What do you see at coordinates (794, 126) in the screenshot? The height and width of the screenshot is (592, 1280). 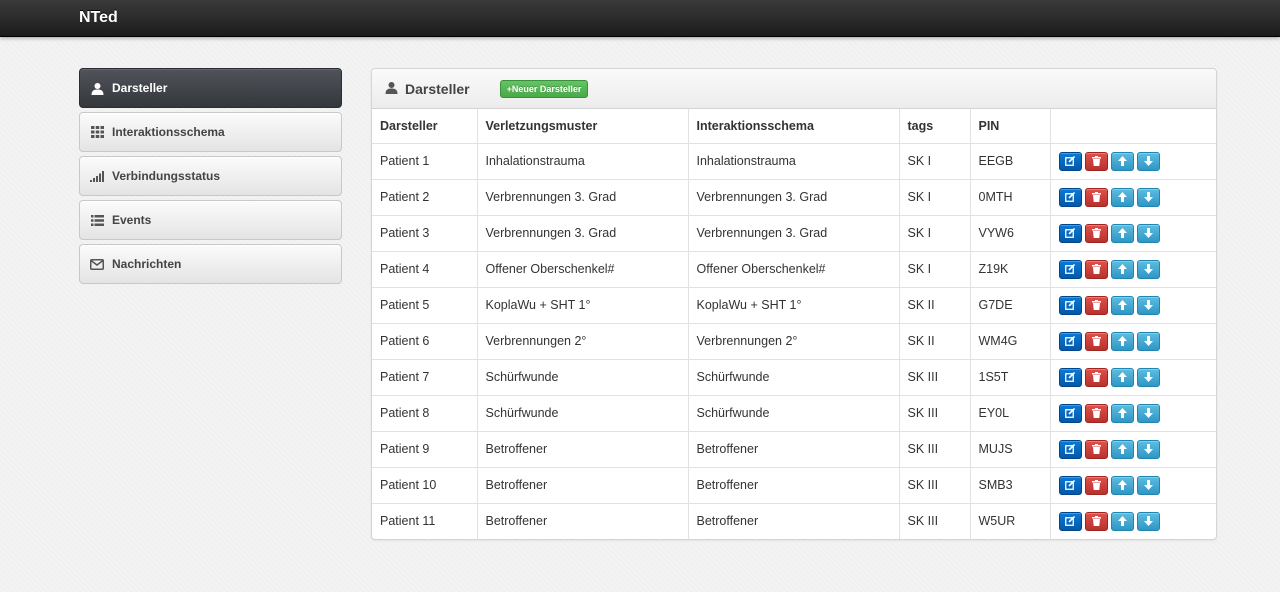 I see `column-header-interaktionsschema: Interaktionsschema` at bounding box center [794, 126].